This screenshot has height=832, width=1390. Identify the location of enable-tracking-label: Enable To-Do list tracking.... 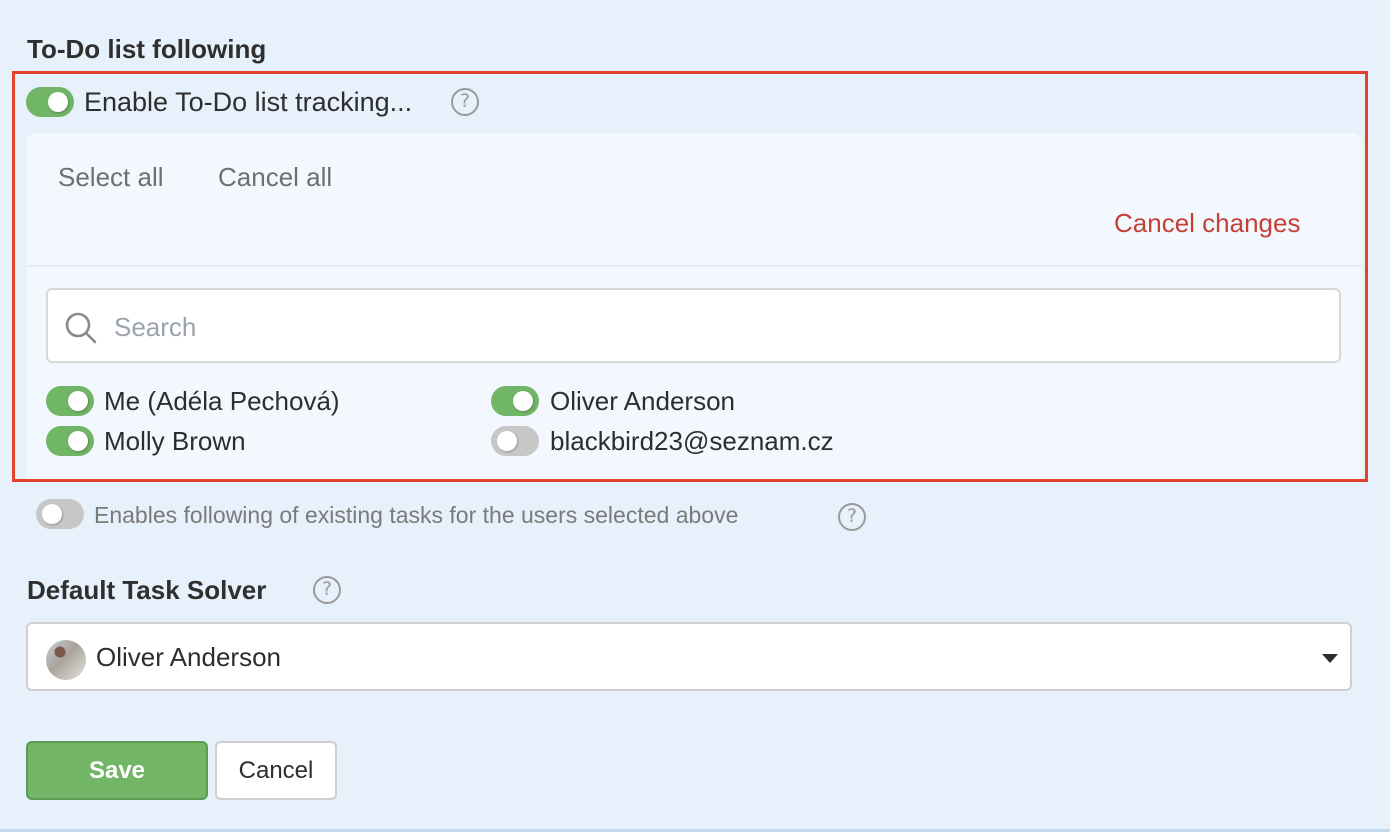
(248, 102).